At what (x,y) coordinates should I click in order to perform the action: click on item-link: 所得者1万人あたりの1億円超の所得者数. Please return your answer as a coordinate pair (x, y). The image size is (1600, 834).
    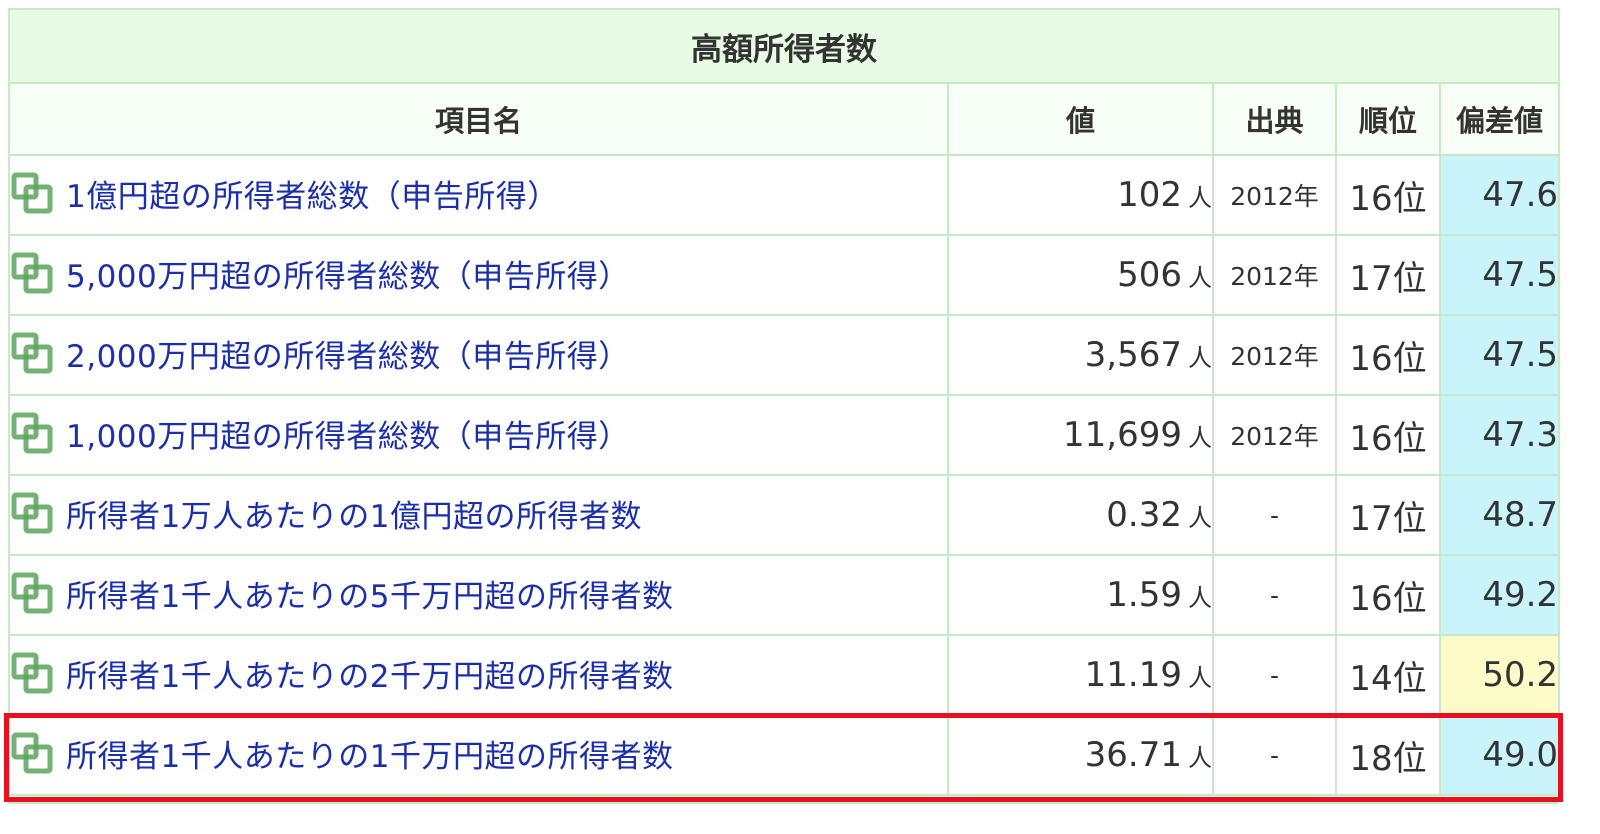
    Looking at the image, I should click on (326, 513).